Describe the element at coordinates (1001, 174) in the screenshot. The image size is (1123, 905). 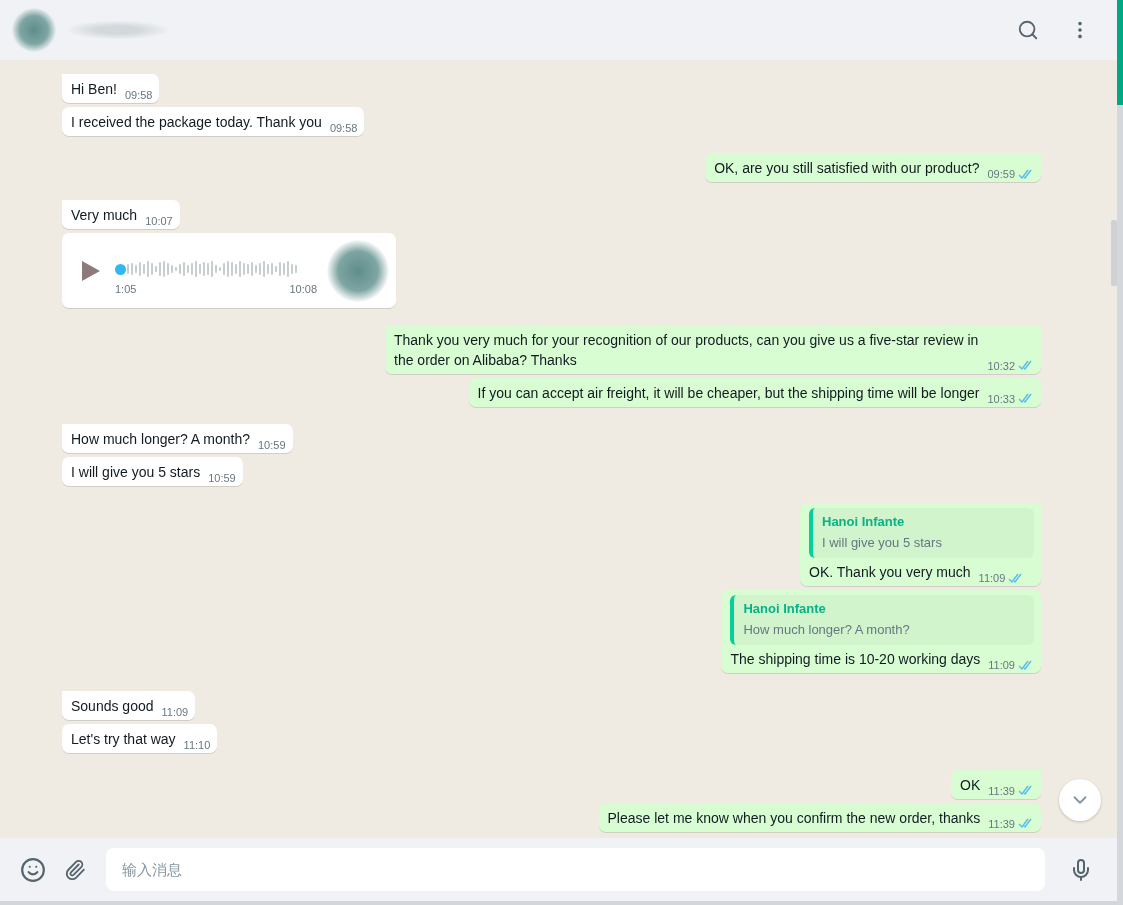
I see `message-time: 09:59` at that location.